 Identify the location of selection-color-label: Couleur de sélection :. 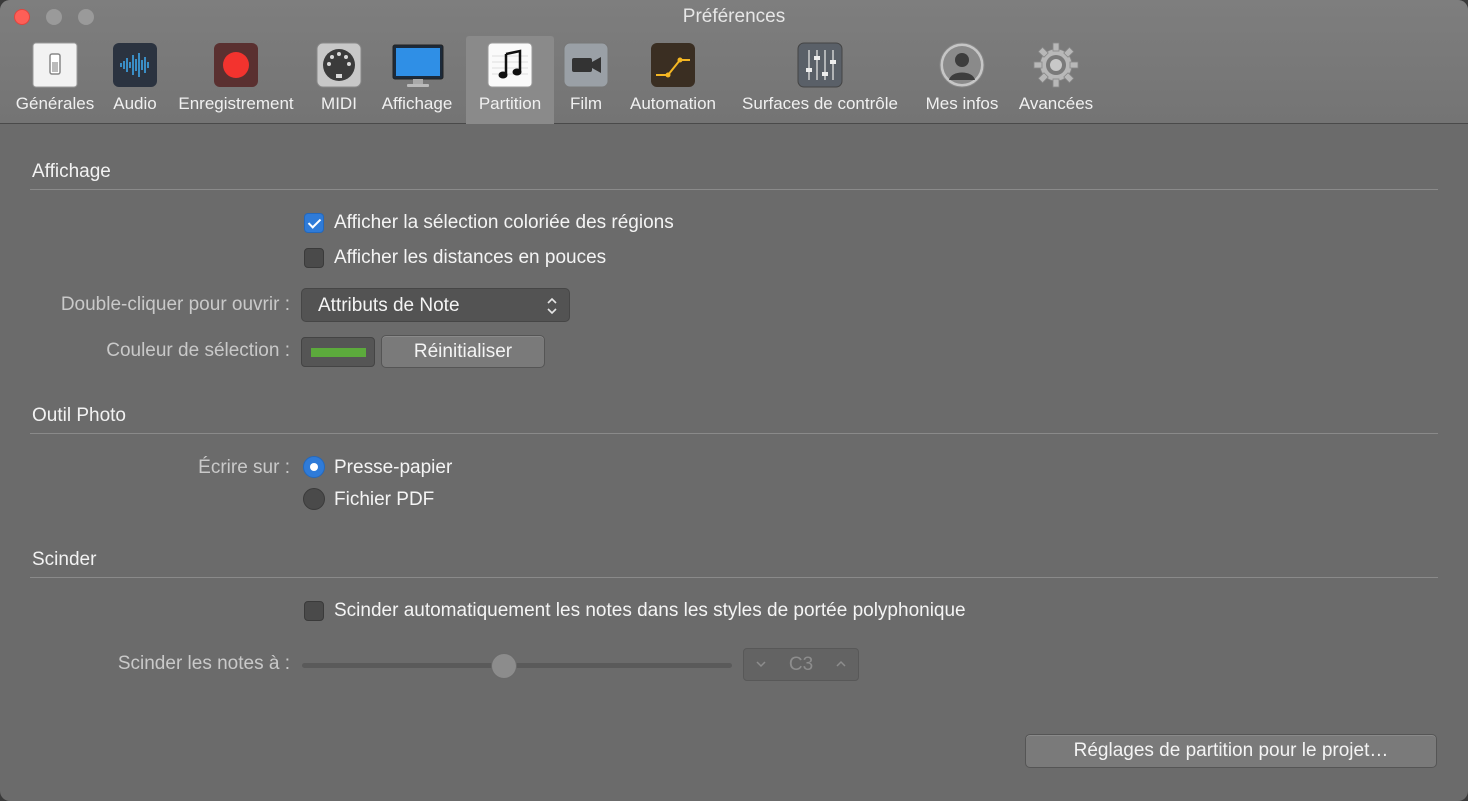
(198, 350).